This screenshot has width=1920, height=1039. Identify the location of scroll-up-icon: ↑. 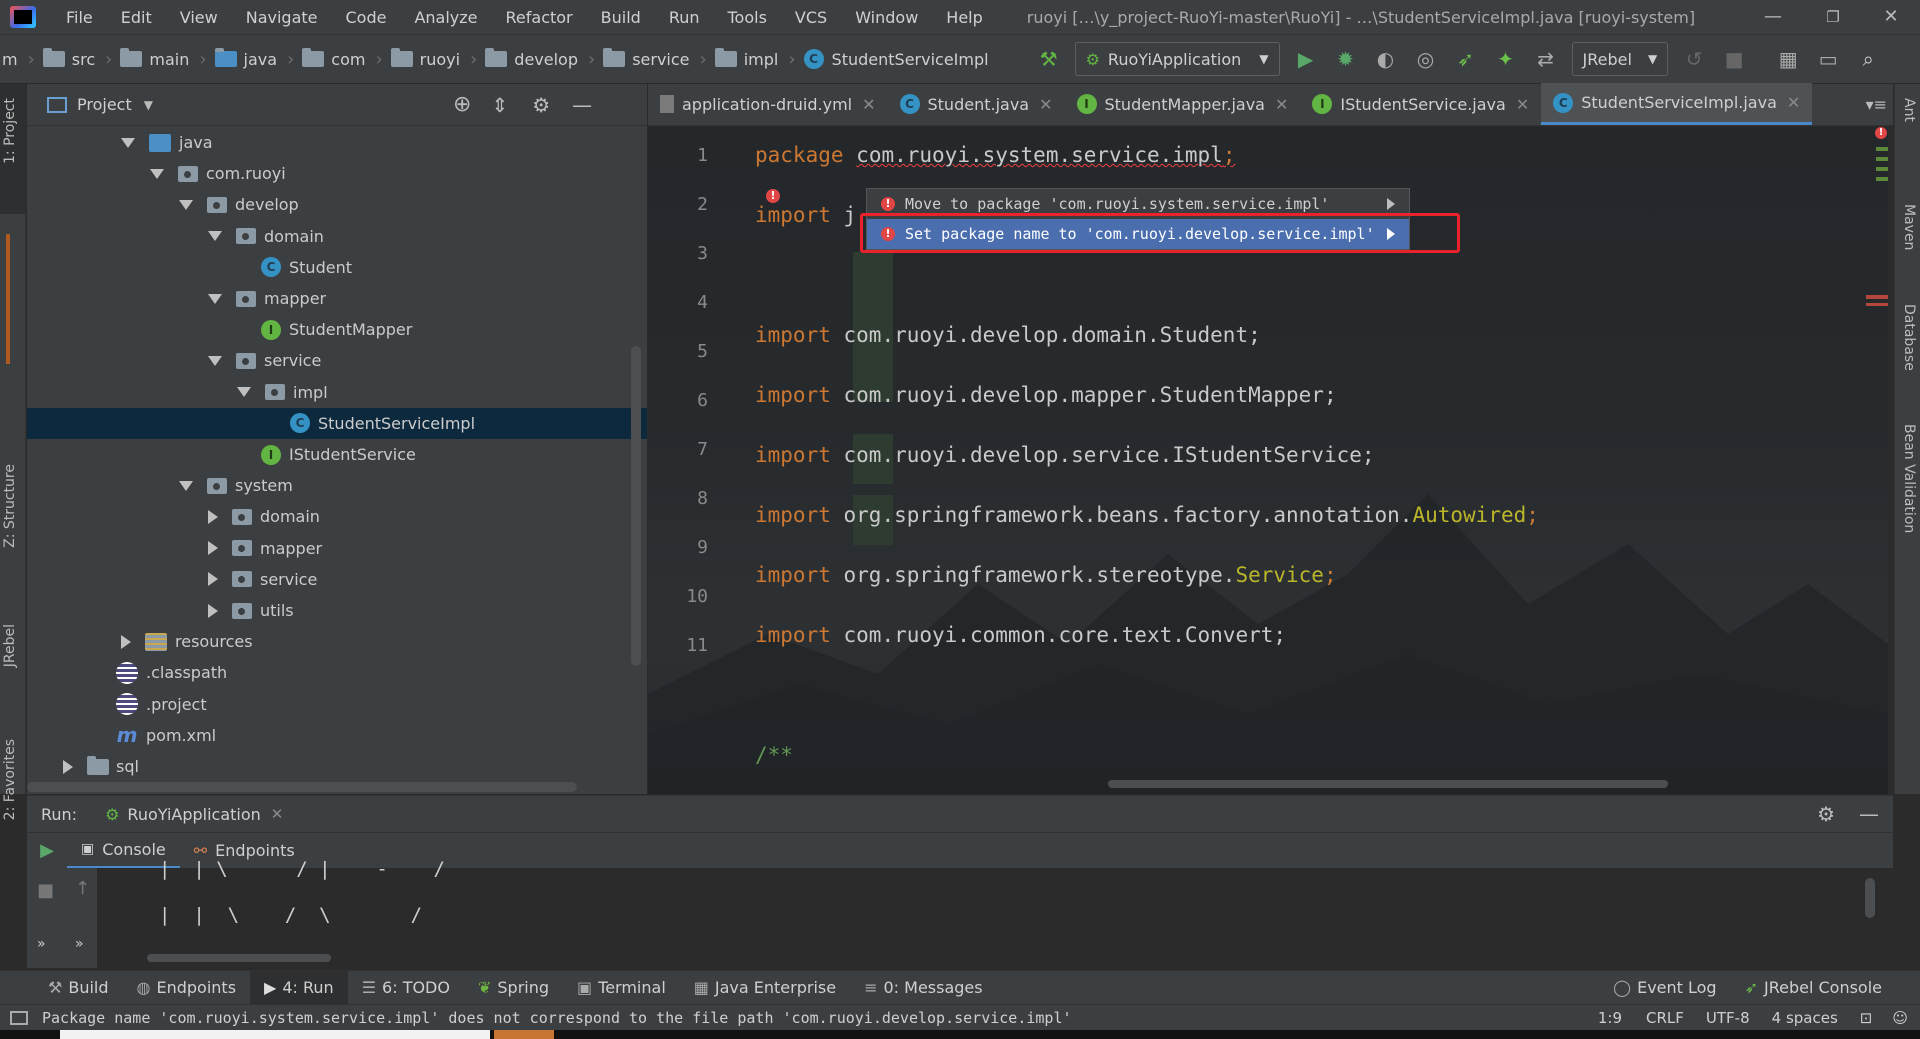
(82, 888).